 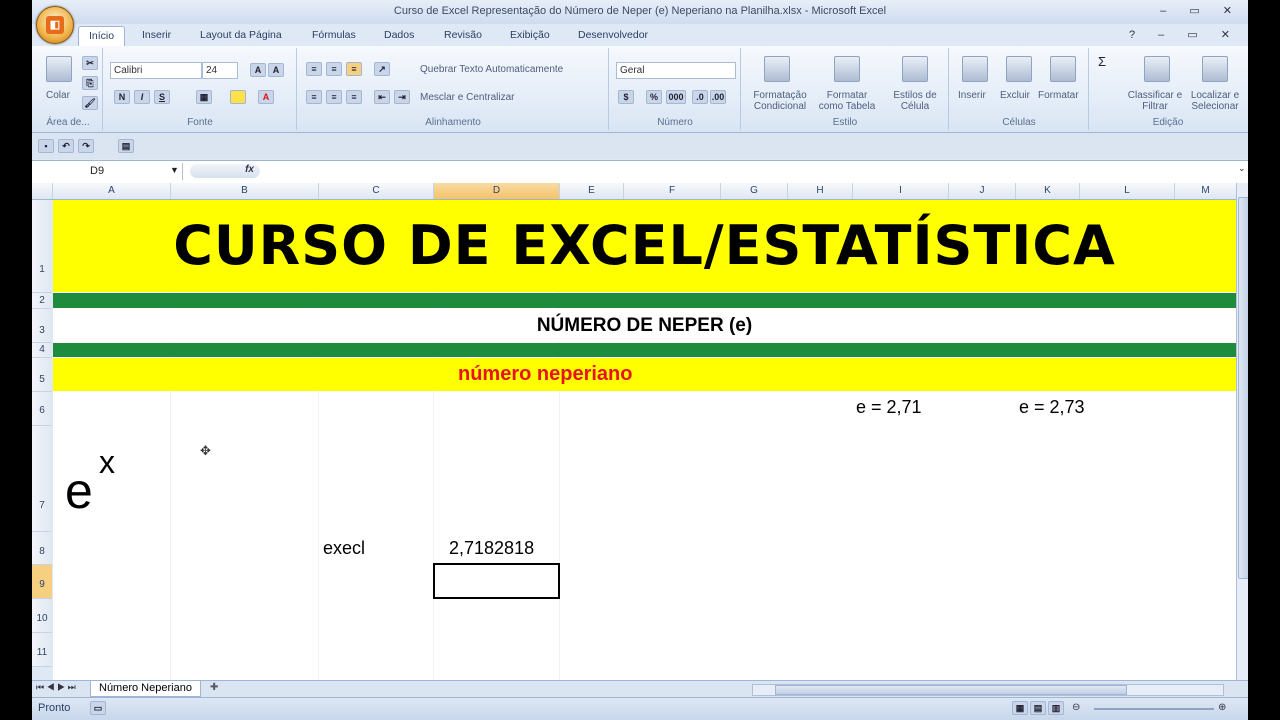 I want to click on bold-button: N, so click(x=122, y=97).